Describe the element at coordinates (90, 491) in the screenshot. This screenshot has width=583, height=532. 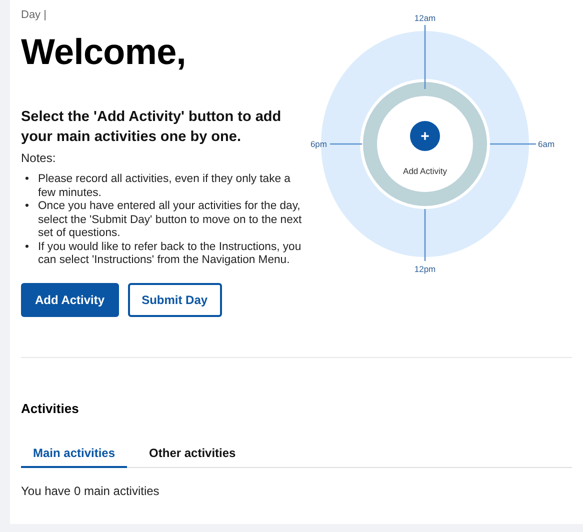
I see `activity-count: You have 0 main activities` at that location.